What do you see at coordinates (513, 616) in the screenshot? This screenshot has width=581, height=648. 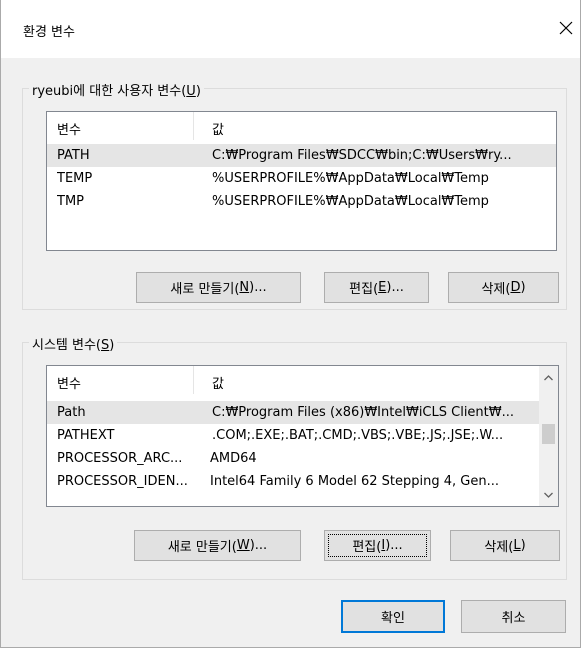 I see `cancel-button: 취소` at bounding box center [513, 616].